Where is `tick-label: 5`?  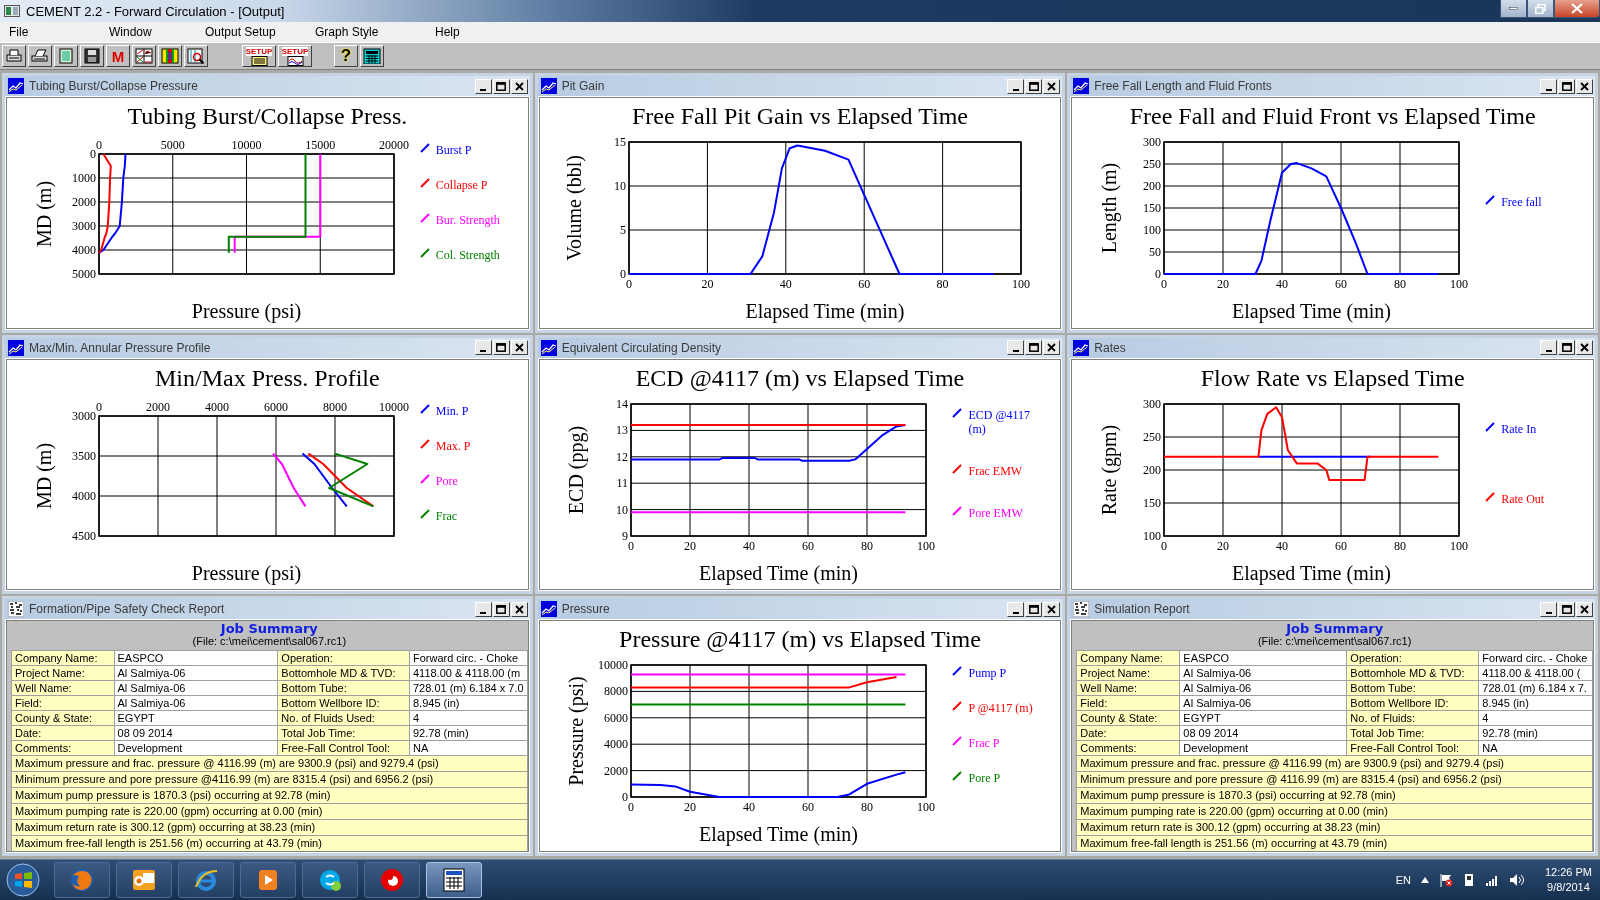
tick-label: 5 is located at coordinates (623, 230).